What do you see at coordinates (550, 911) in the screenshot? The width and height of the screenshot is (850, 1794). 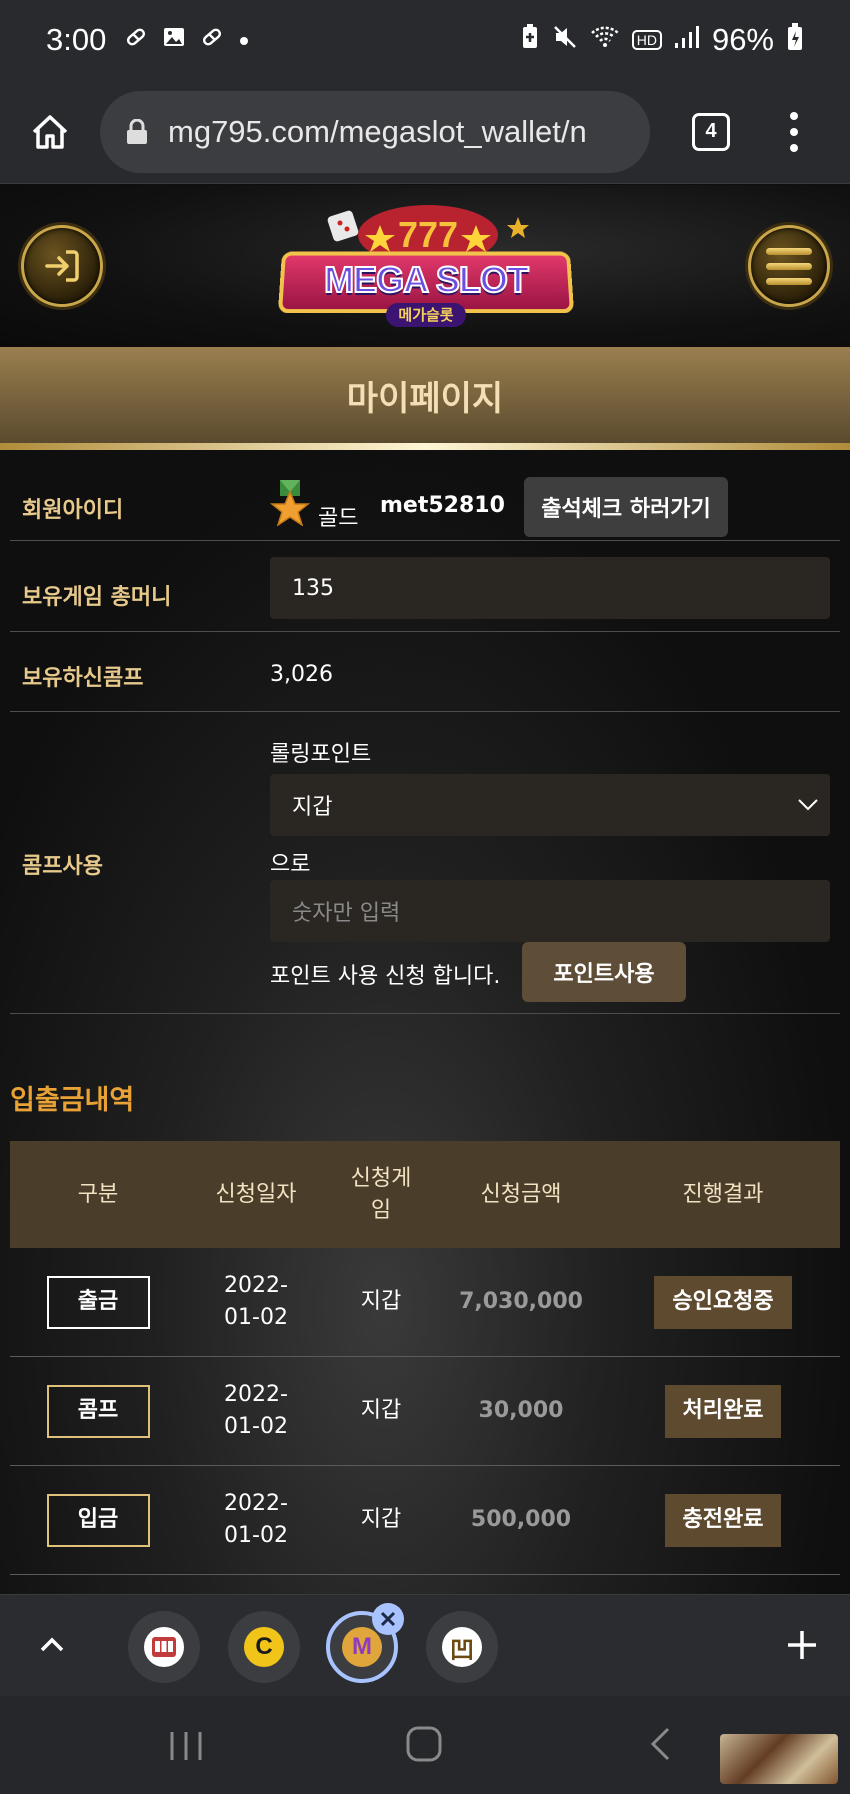 I see `point-amount-input: 숫자만 입력` at bounding box center [550, 911].